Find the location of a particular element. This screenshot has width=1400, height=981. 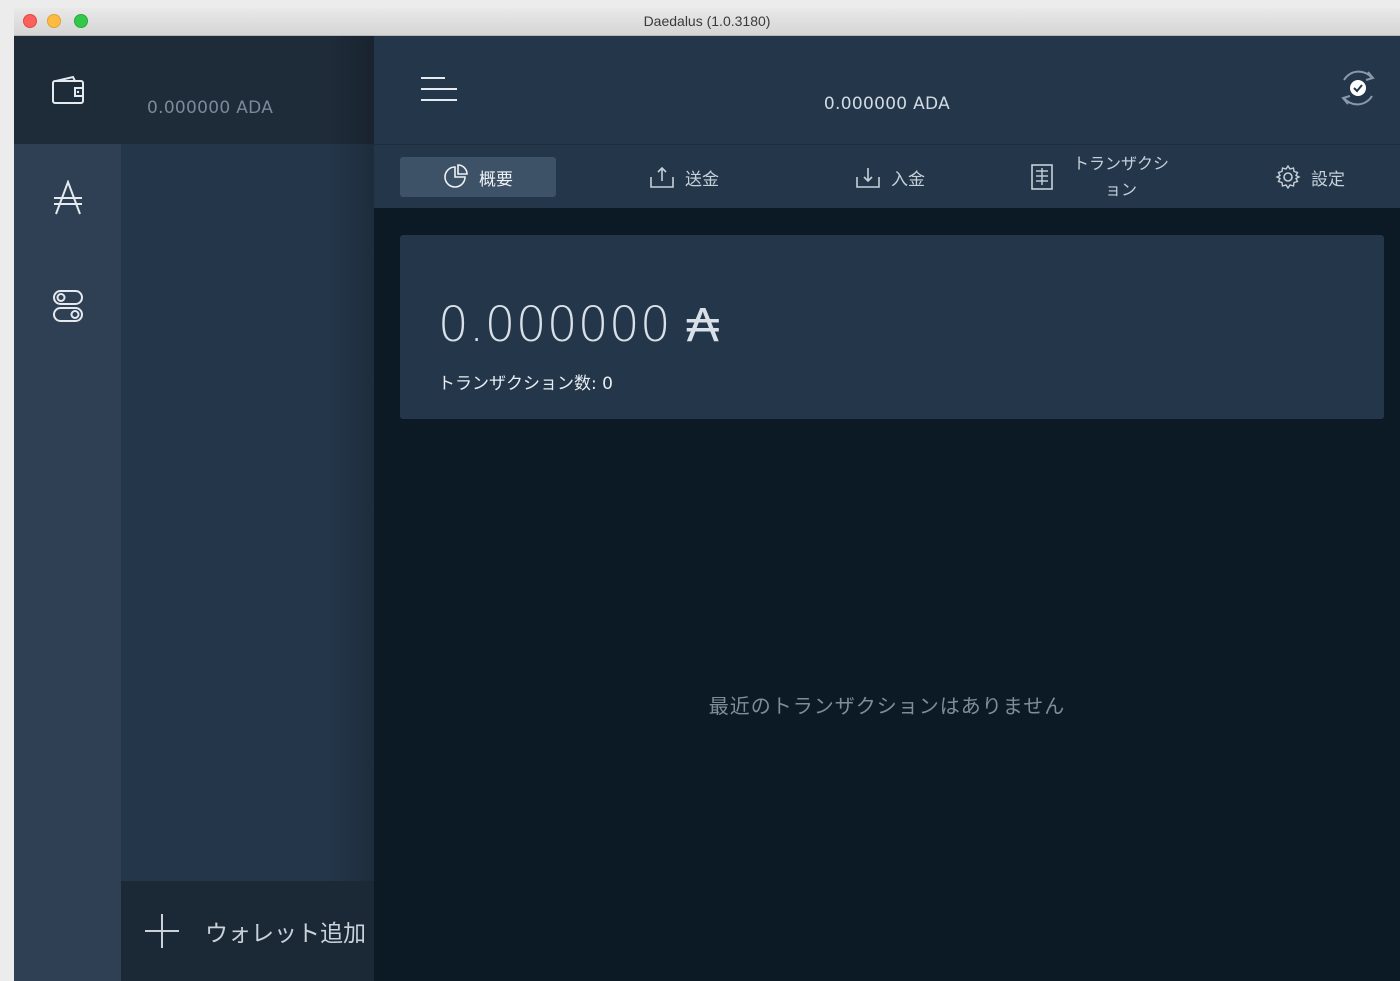

tab-summary: 概要 is located at coordinates (478, 177).